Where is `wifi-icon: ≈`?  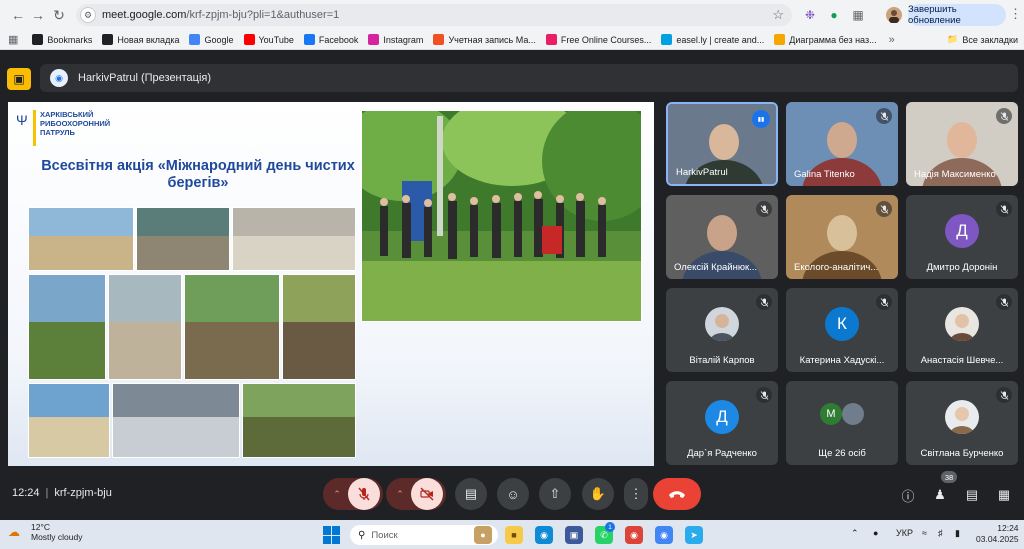
wifi-icon: ≈ is located at coordinates (924, 533).